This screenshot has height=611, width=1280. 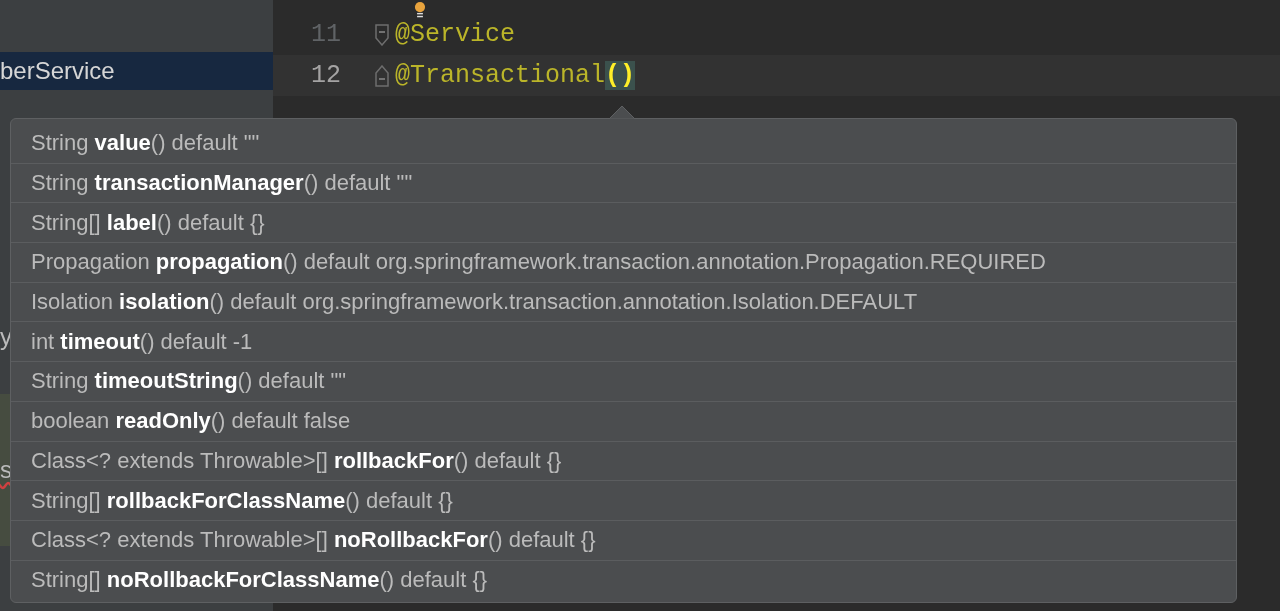 What do you see at coordinates (325, 75) in the screenshot?
I see `line-number: 12` at bounding box center [325, 75].